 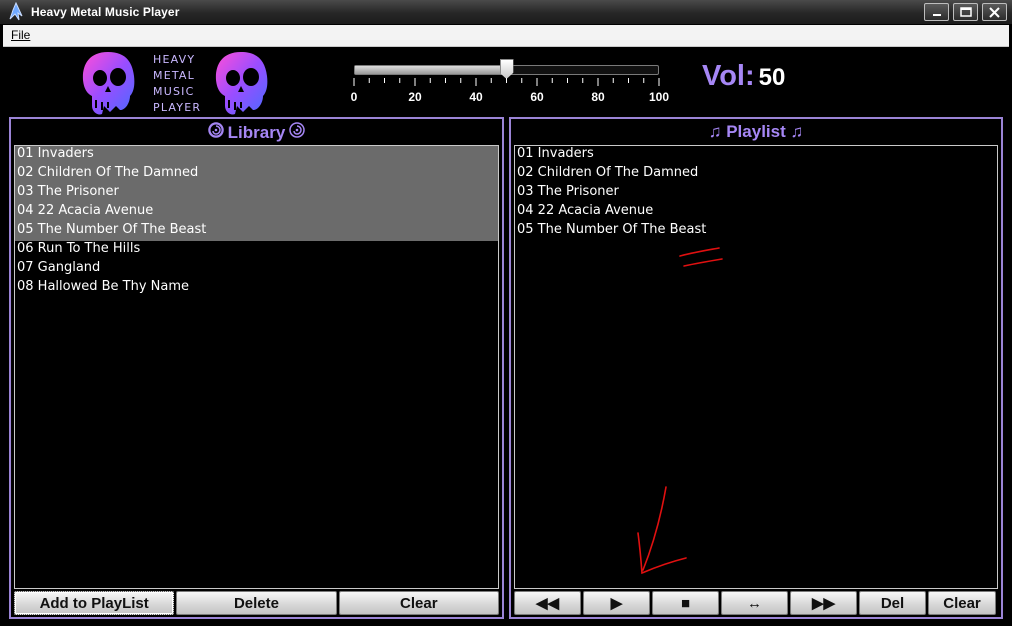 I want to click on library-track-item: 04 22 Acacia Avenue, so click(x=256, y=212).